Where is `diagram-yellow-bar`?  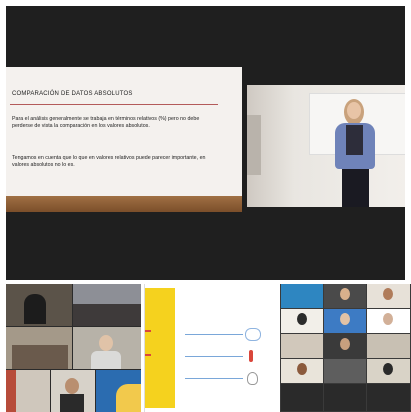
diagram-yellow-bar is located at coordinates (160, 348).